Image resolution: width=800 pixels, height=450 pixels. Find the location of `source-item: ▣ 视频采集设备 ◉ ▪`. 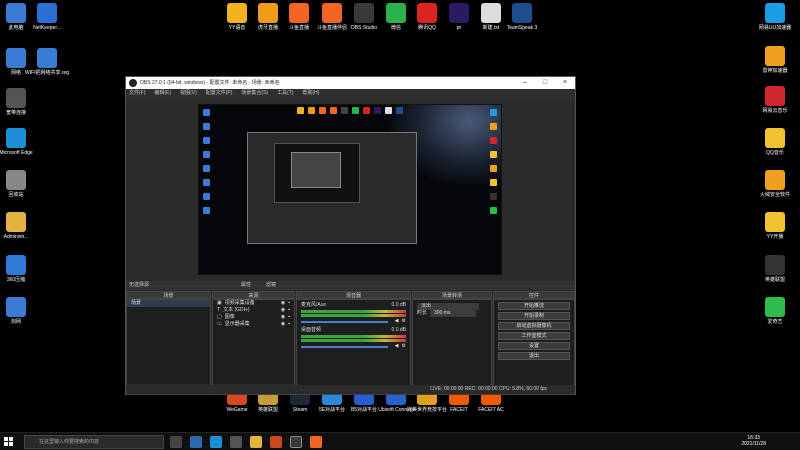

source-item: ▣ 视频采集设备 ◉ ▪ is located at coordinates (253, 303).